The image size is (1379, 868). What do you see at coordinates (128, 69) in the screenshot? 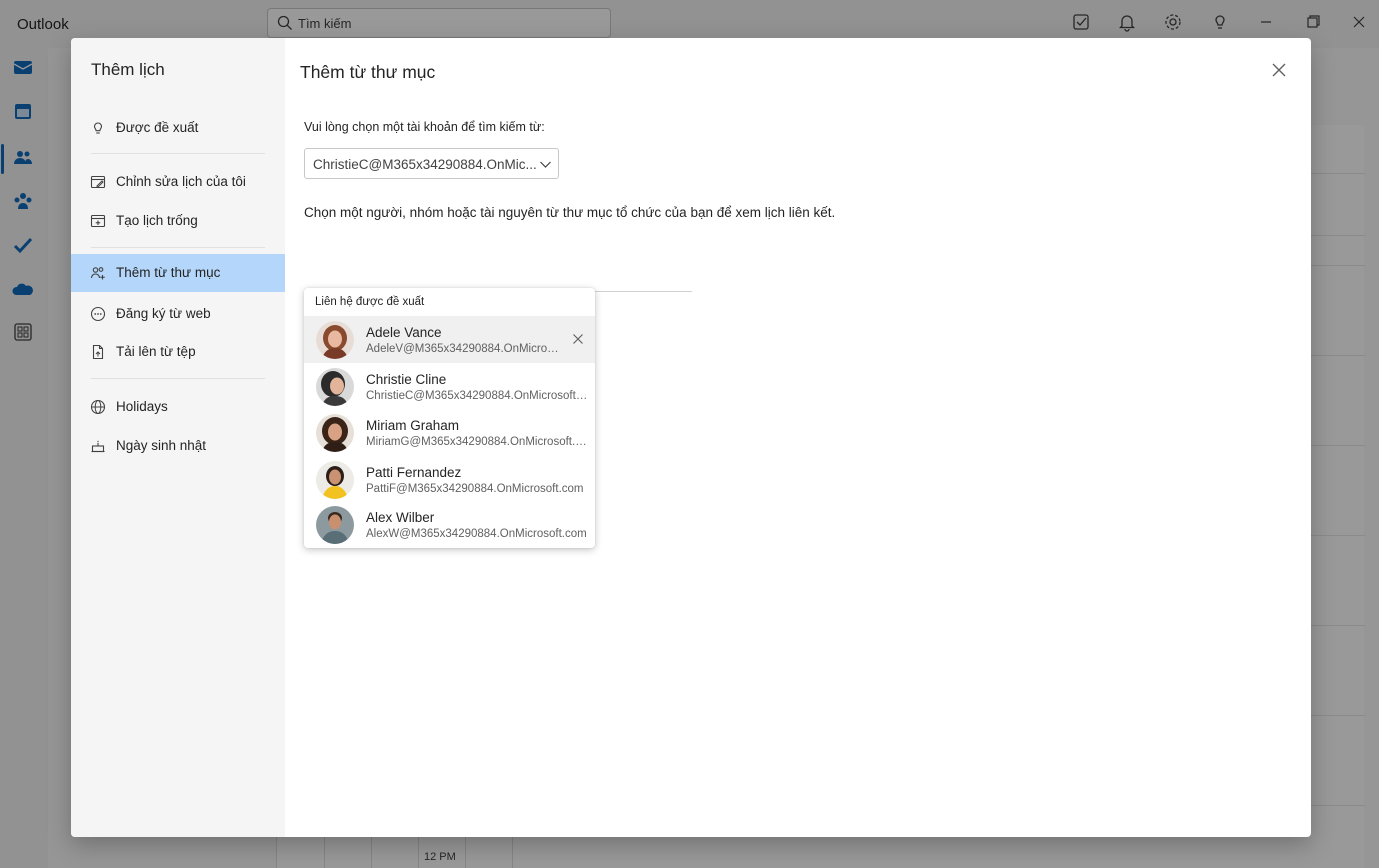
I see `nav-title: Thêm lịch` at bounding box center [128, 69].